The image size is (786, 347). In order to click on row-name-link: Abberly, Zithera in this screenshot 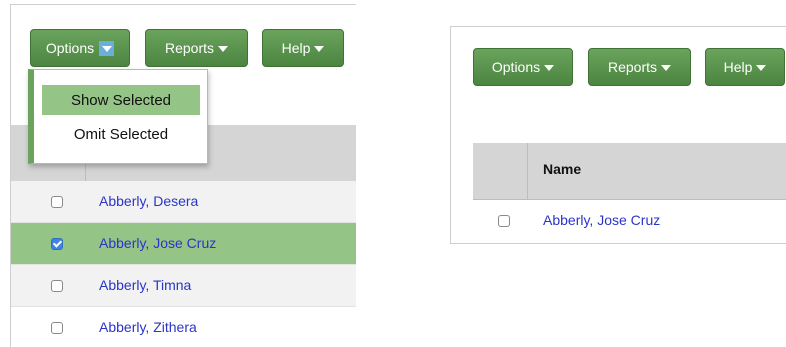, I will do `click(148, 327)`.